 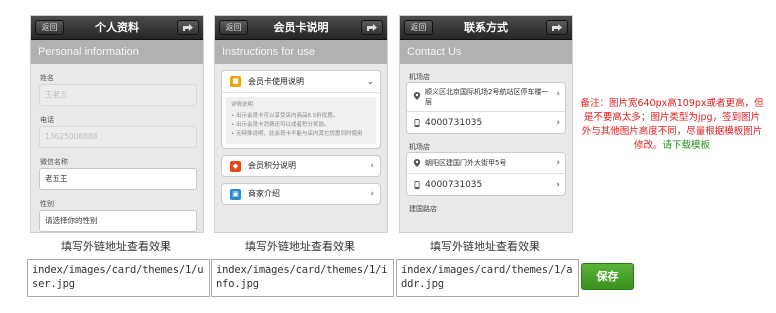 What do you see at coordinates (487, 278) in the screenshot?
I see `addr-image-url-input: index/images/card/themes/1/addr.jpg` at bounding box center [487, 278].